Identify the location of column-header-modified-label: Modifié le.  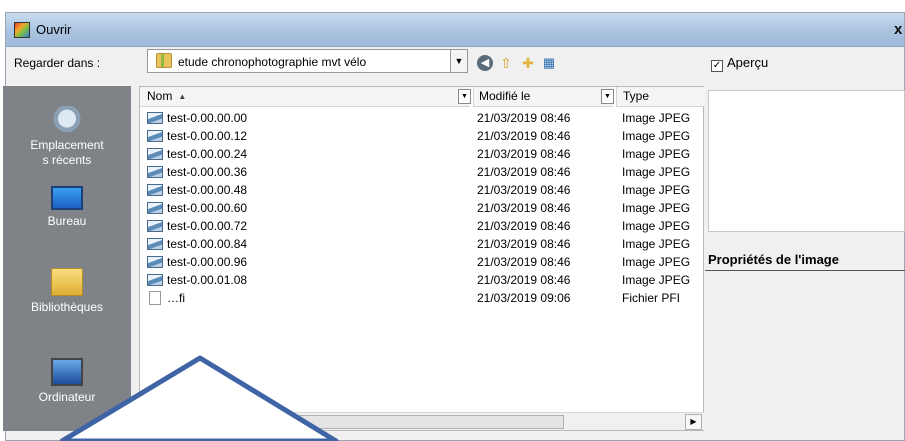
(505, 96).